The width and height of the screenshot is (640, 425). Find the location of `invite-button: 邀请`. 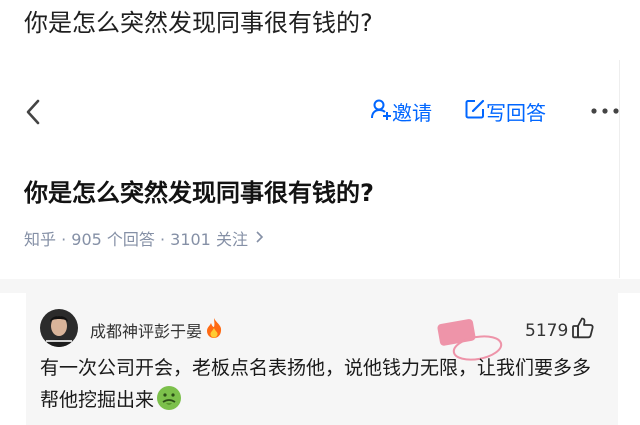

invite-button: 邀请 is located at coordinates (401, 111).